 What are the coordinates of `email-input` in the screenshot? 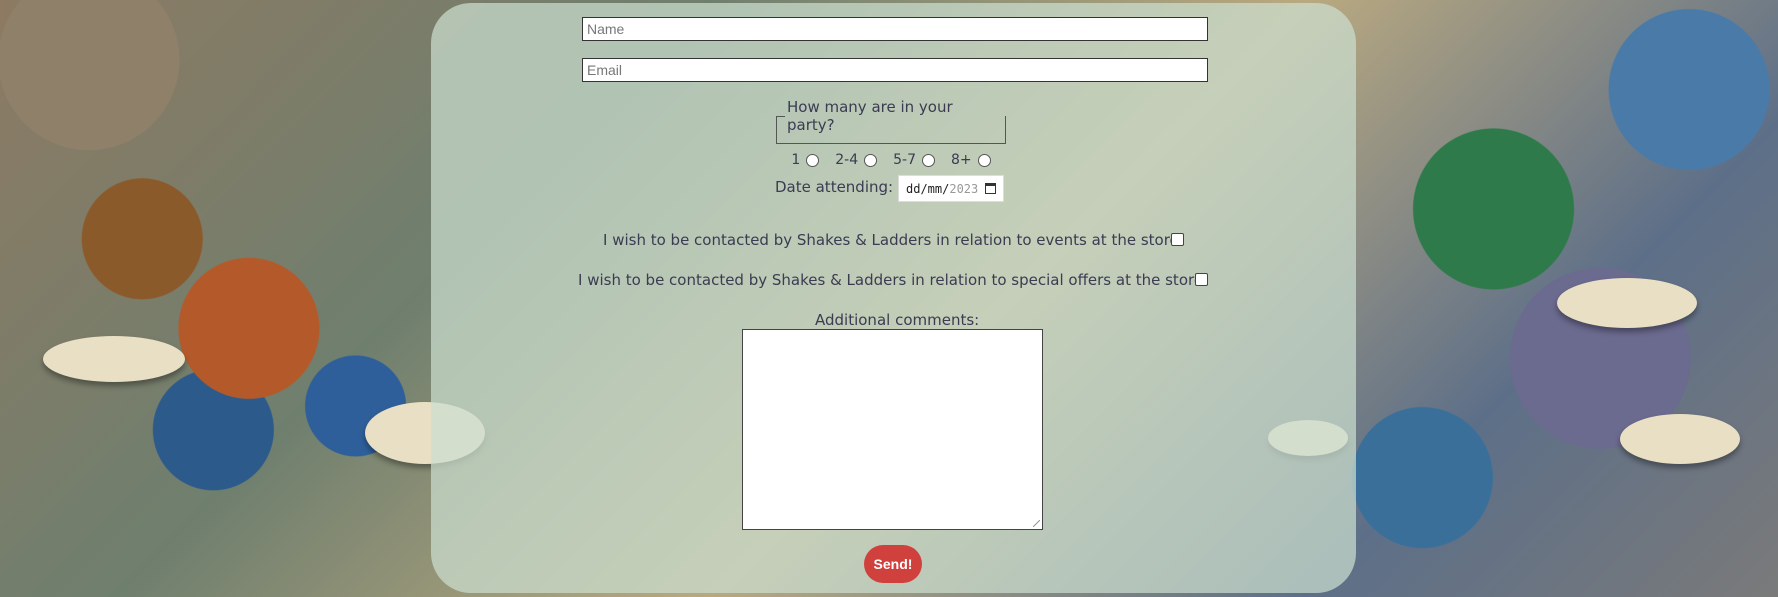 It's located at (895, 70).